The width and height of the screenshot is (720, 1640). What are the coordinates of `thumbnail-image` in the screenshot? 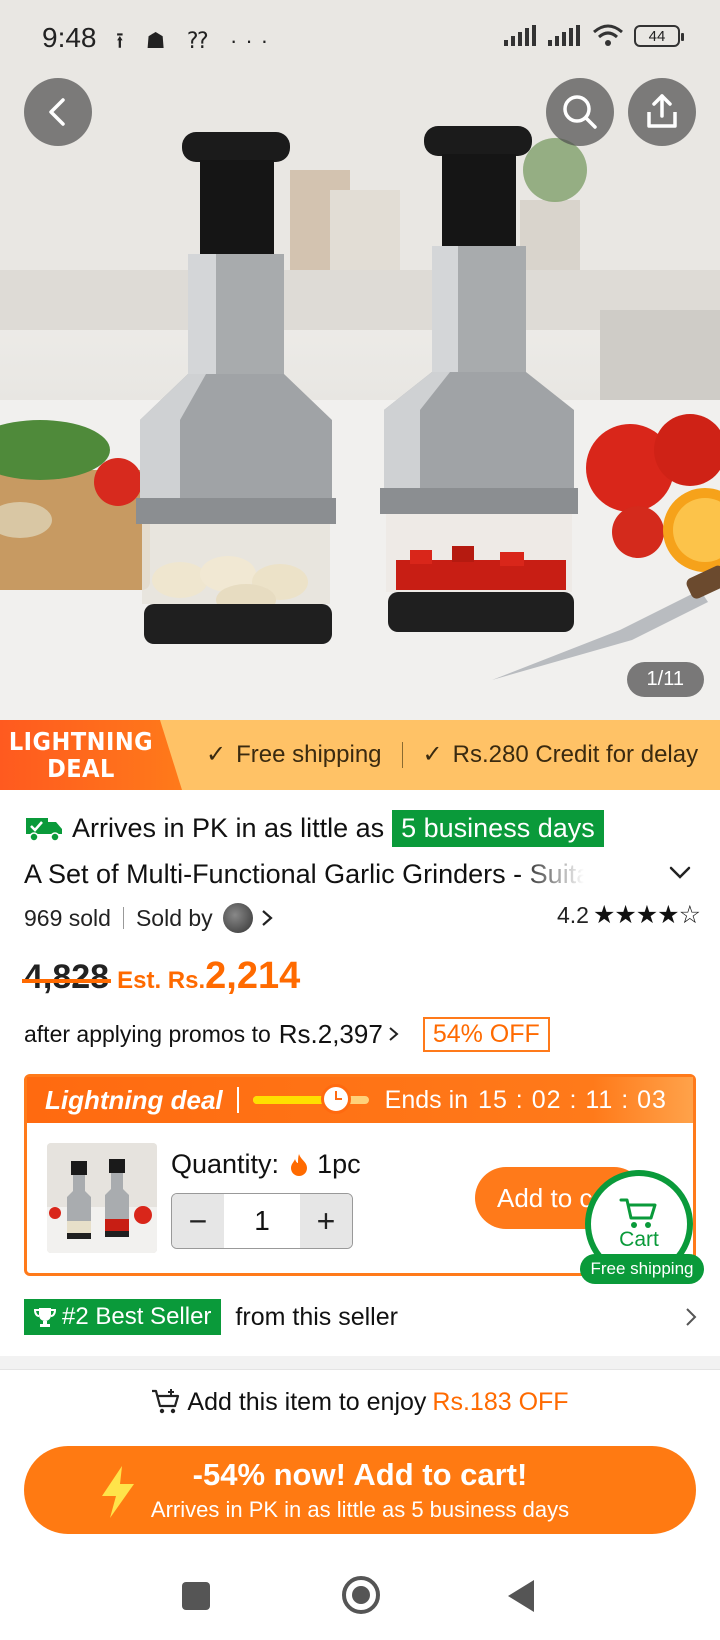 It's located at (102, 1198).